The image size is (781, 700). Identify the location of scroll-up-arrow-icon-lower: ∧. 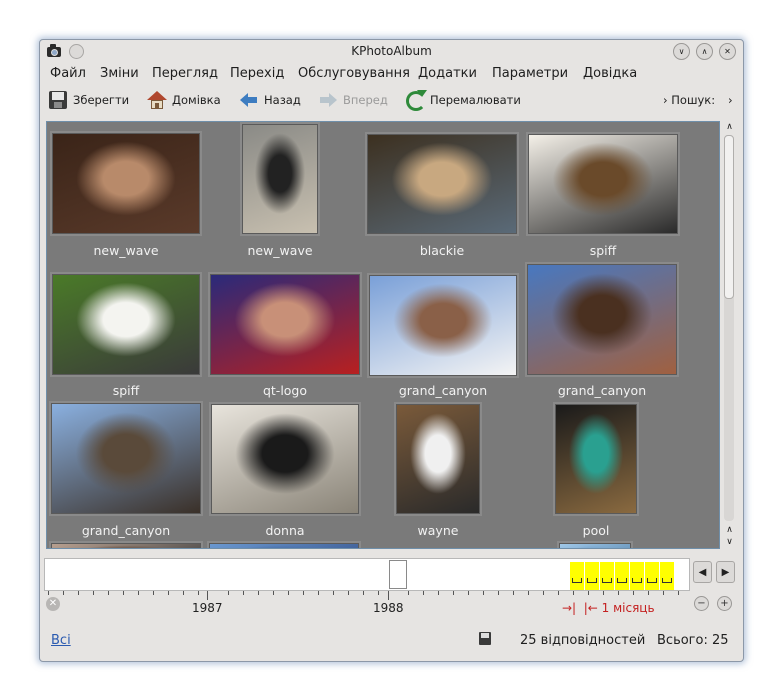
(729, 530).